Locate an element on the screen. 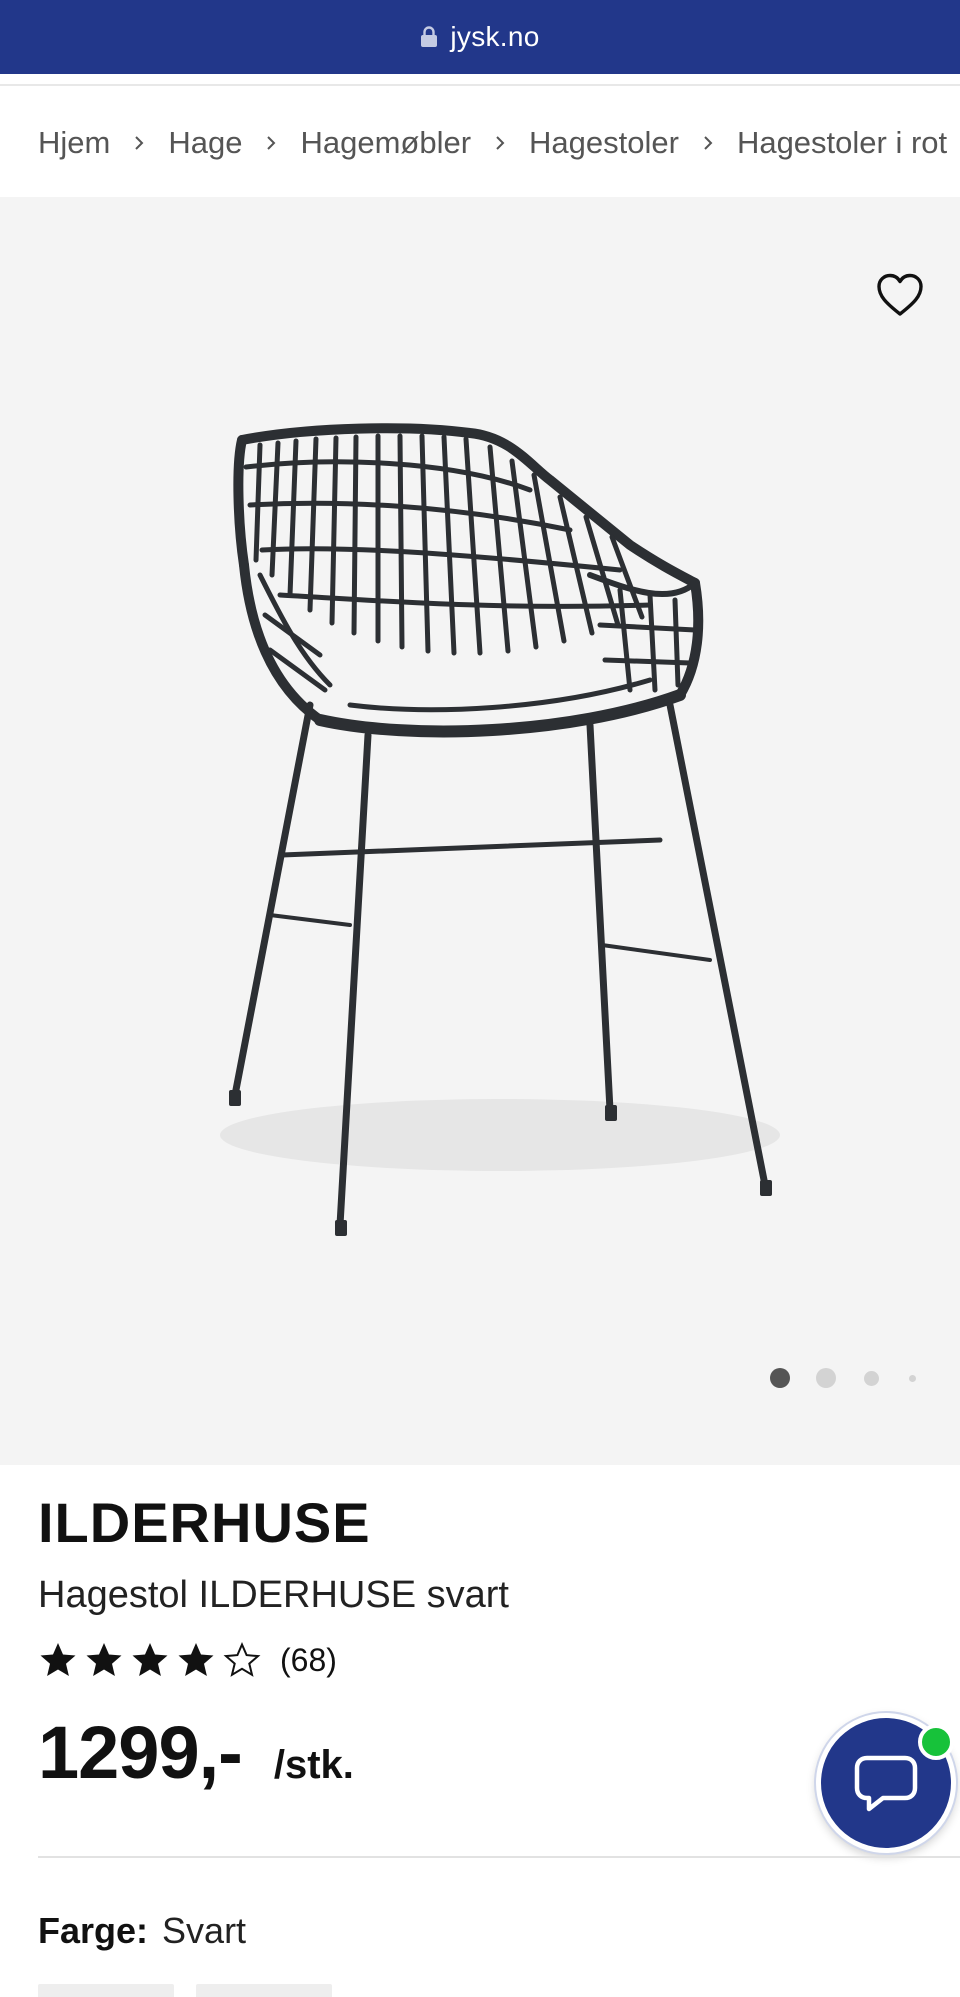 The image size is (960, 1997). review-count: (68) is located at coordinates (308, 1660).